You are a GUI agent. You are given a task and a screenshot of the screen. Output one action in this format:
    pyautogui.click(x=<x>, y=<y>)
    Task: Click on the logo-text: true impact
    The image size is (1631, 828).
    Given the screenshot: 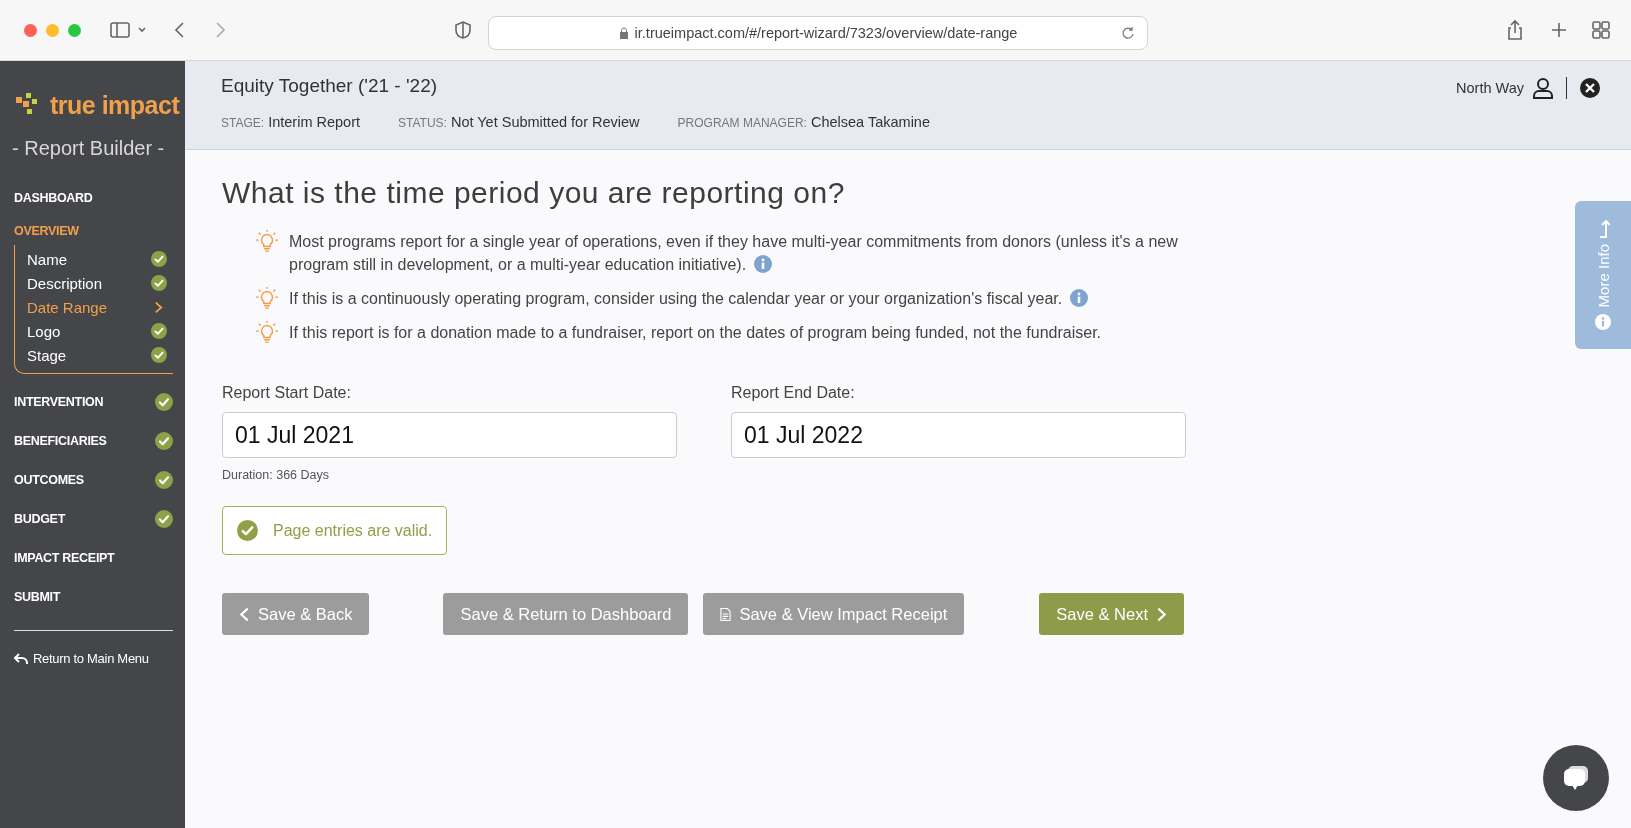 What is the action you would take?
    pyautogui.click(x=115, y=105)
    